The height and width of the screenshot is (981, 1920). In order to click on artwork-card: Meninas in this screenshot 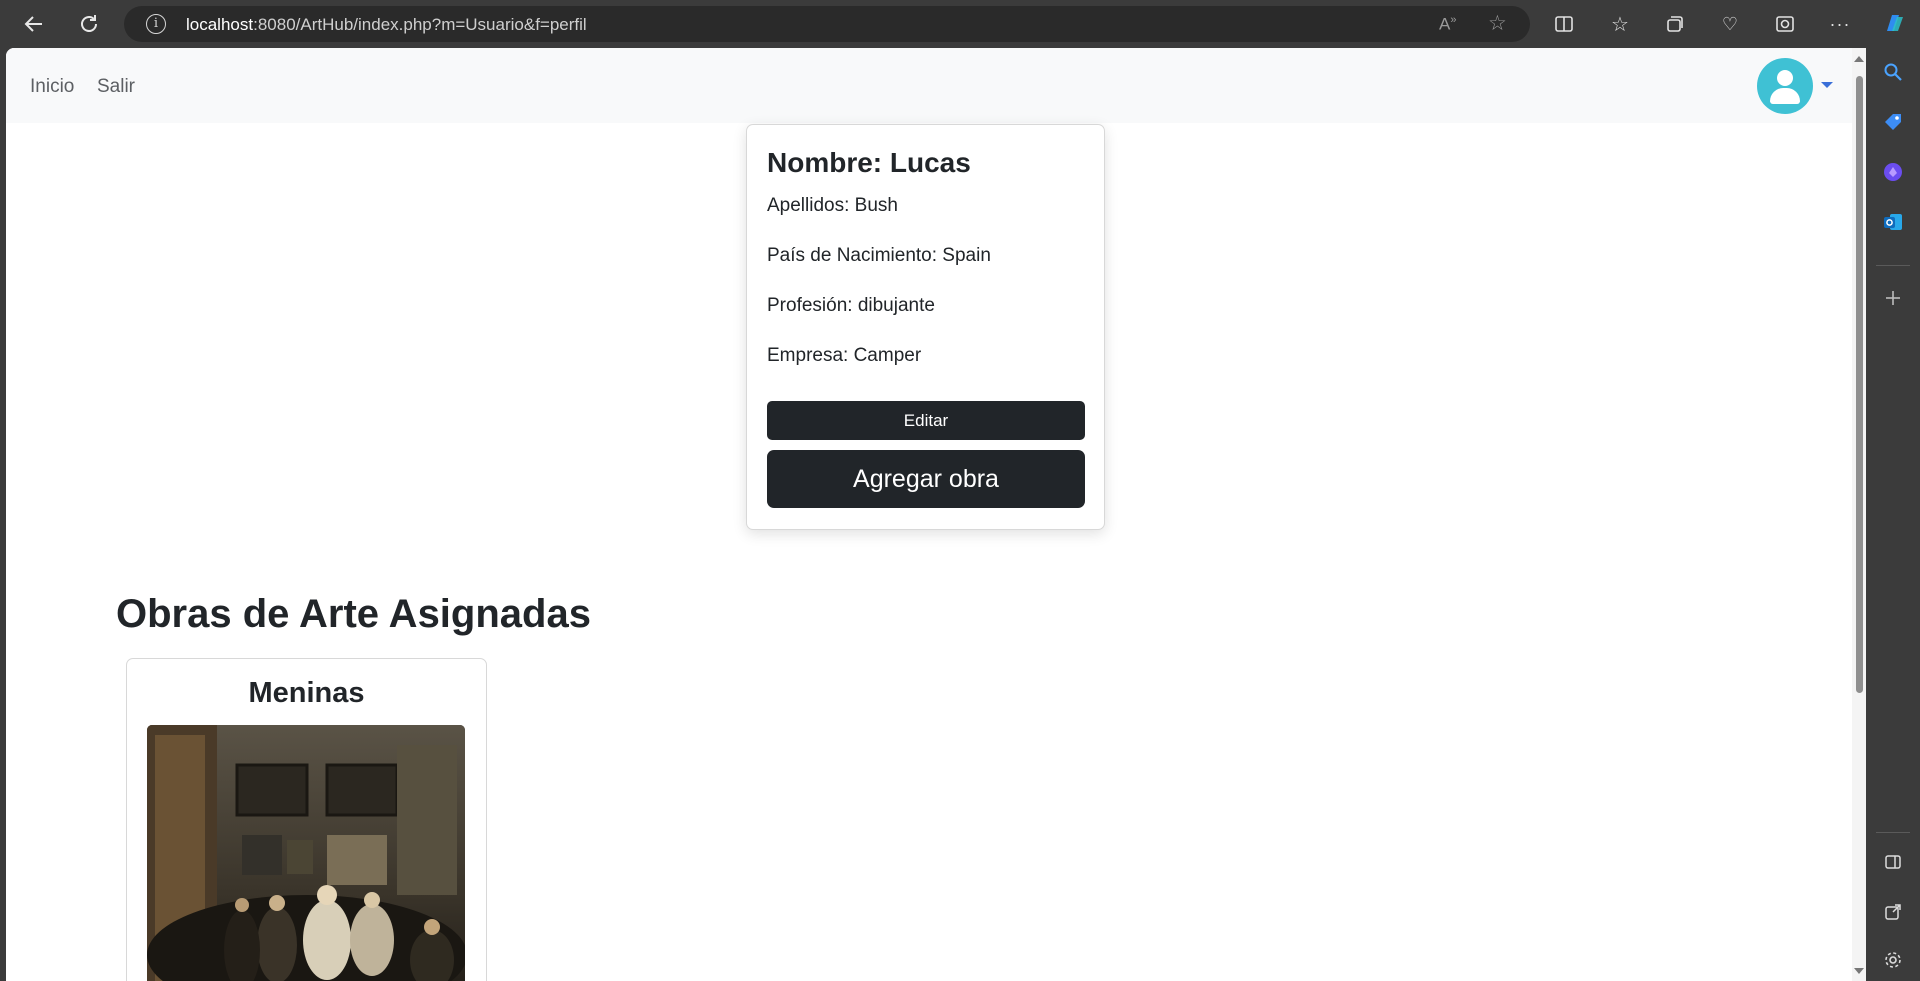, I will do `click(306, 819)`.